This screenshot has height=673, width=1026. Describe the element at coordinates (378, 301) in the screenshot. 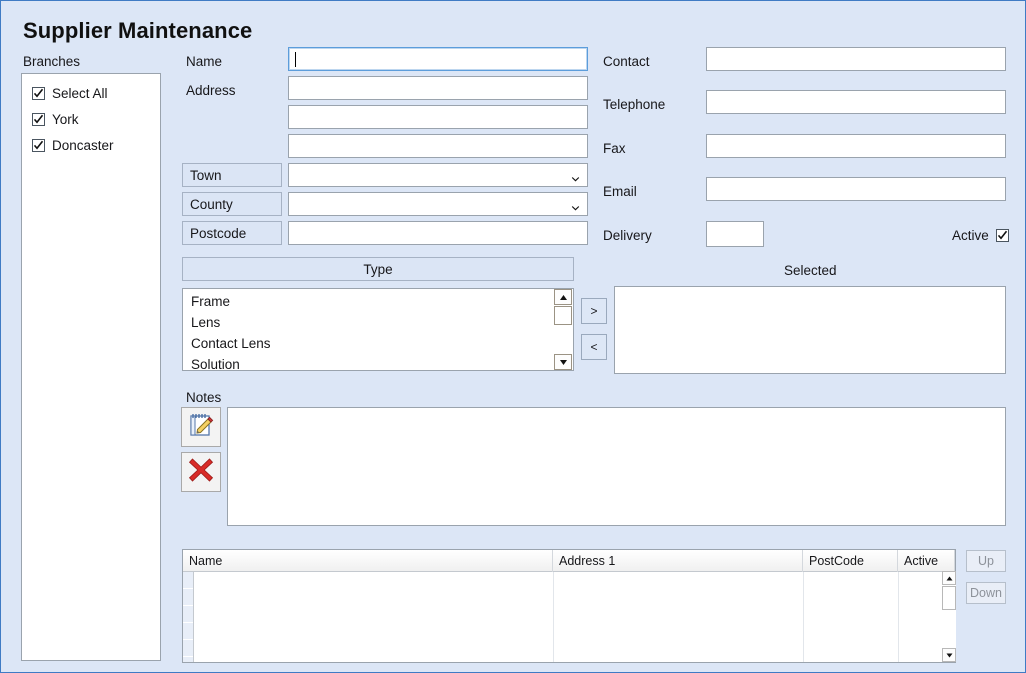

I see `list-item: Frame` at that location.